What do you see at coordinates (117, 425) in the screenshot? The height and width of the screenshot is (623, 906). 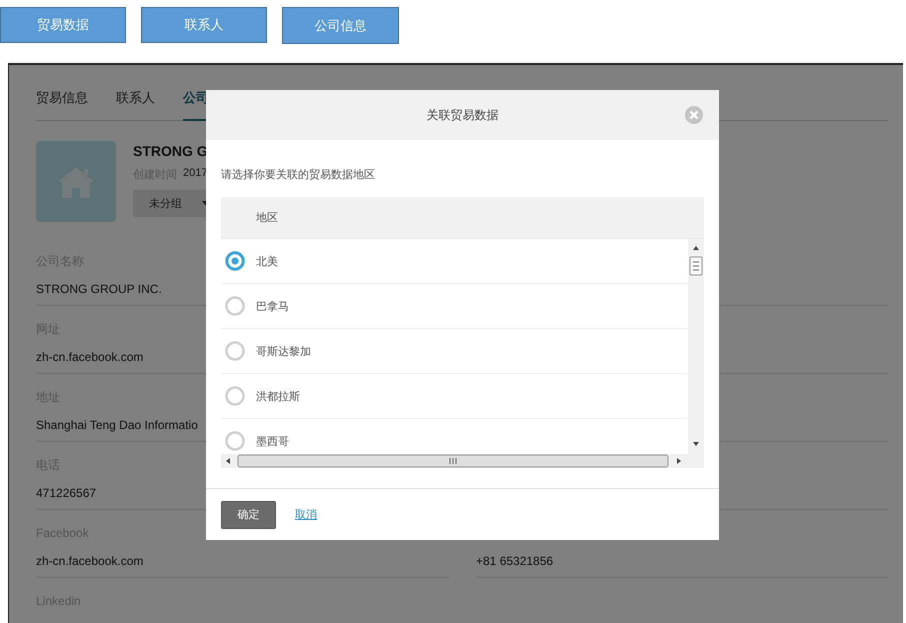 I see `field-value: Shanghai Teng Dao Informatio` at bounding box center [117, 425].